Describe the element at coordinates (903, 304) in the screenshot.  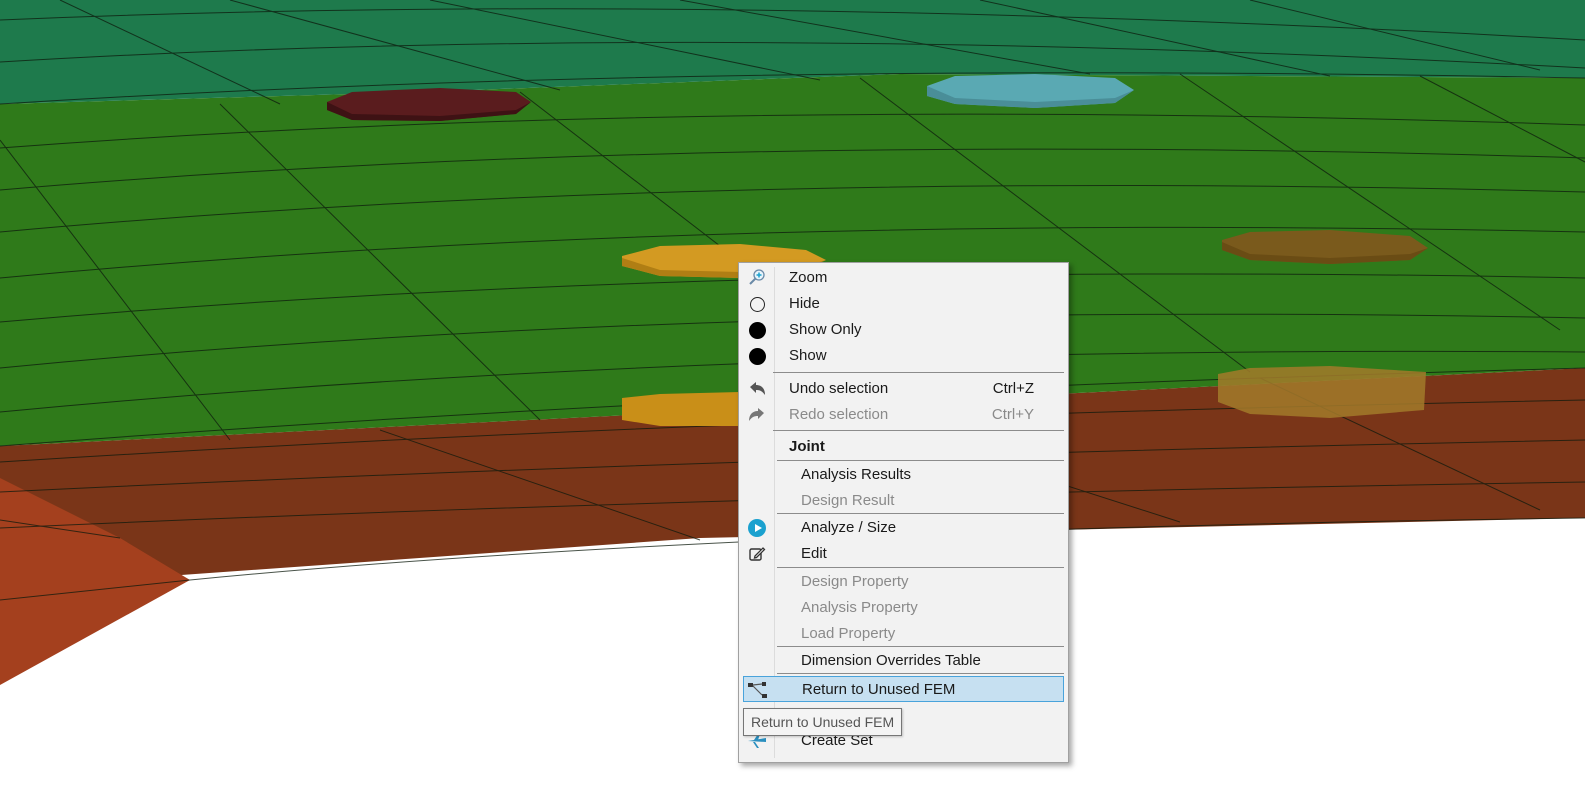
I see `menu-item-hide: Hide` at that location.